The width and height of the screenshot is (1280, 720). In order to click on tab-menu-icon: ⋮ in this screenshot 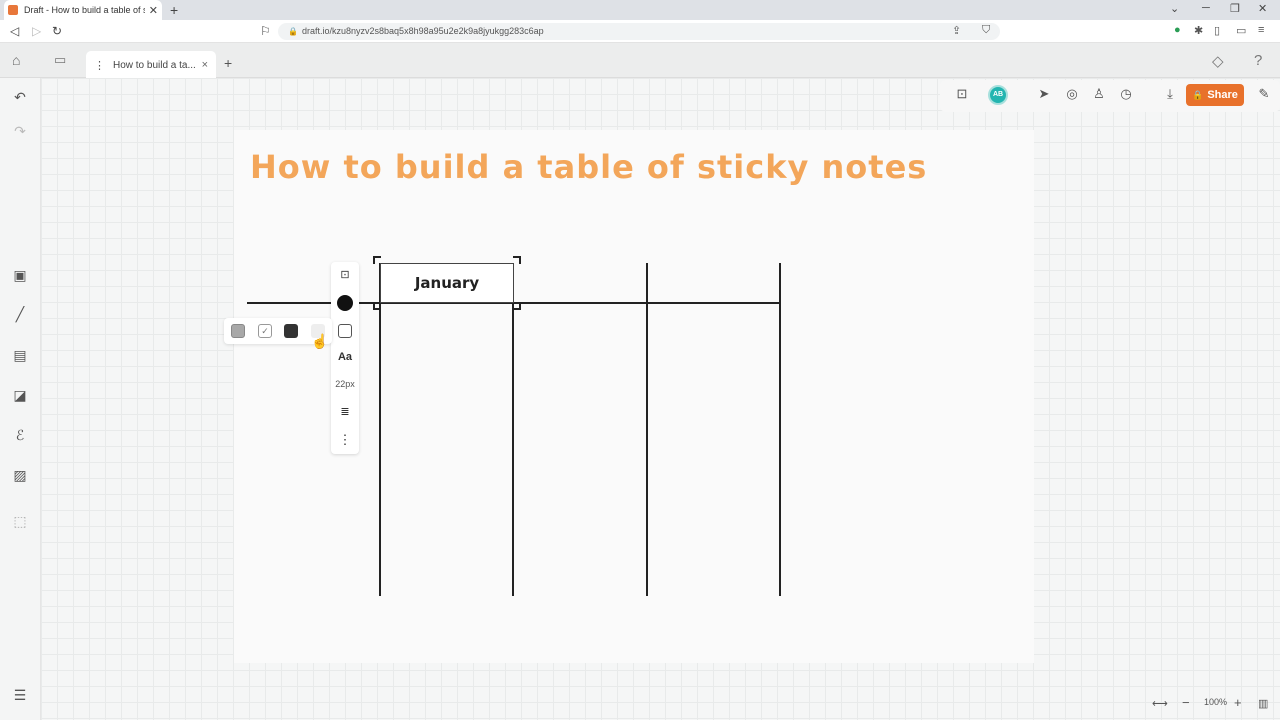, I will do `click(99, 65)`.